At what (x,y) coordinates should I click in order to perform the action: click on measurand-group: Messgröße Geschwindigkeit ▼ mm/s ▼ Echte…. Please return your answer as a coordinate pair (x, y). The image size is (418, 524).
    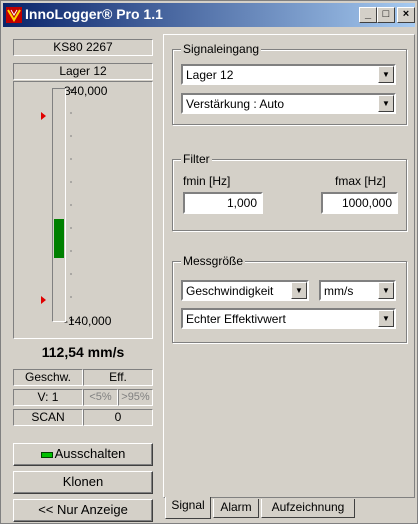
    Looking at the image, I should click on (289, 298).